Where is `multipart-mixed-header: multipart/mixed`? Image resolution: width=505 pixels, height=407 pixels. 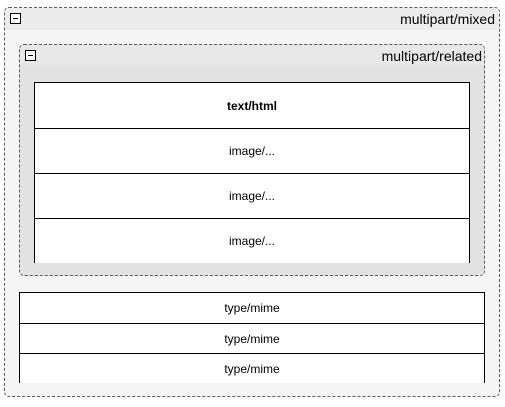
multipart-mixed-header: multipart/mixed is located at coordinates (252, 19).